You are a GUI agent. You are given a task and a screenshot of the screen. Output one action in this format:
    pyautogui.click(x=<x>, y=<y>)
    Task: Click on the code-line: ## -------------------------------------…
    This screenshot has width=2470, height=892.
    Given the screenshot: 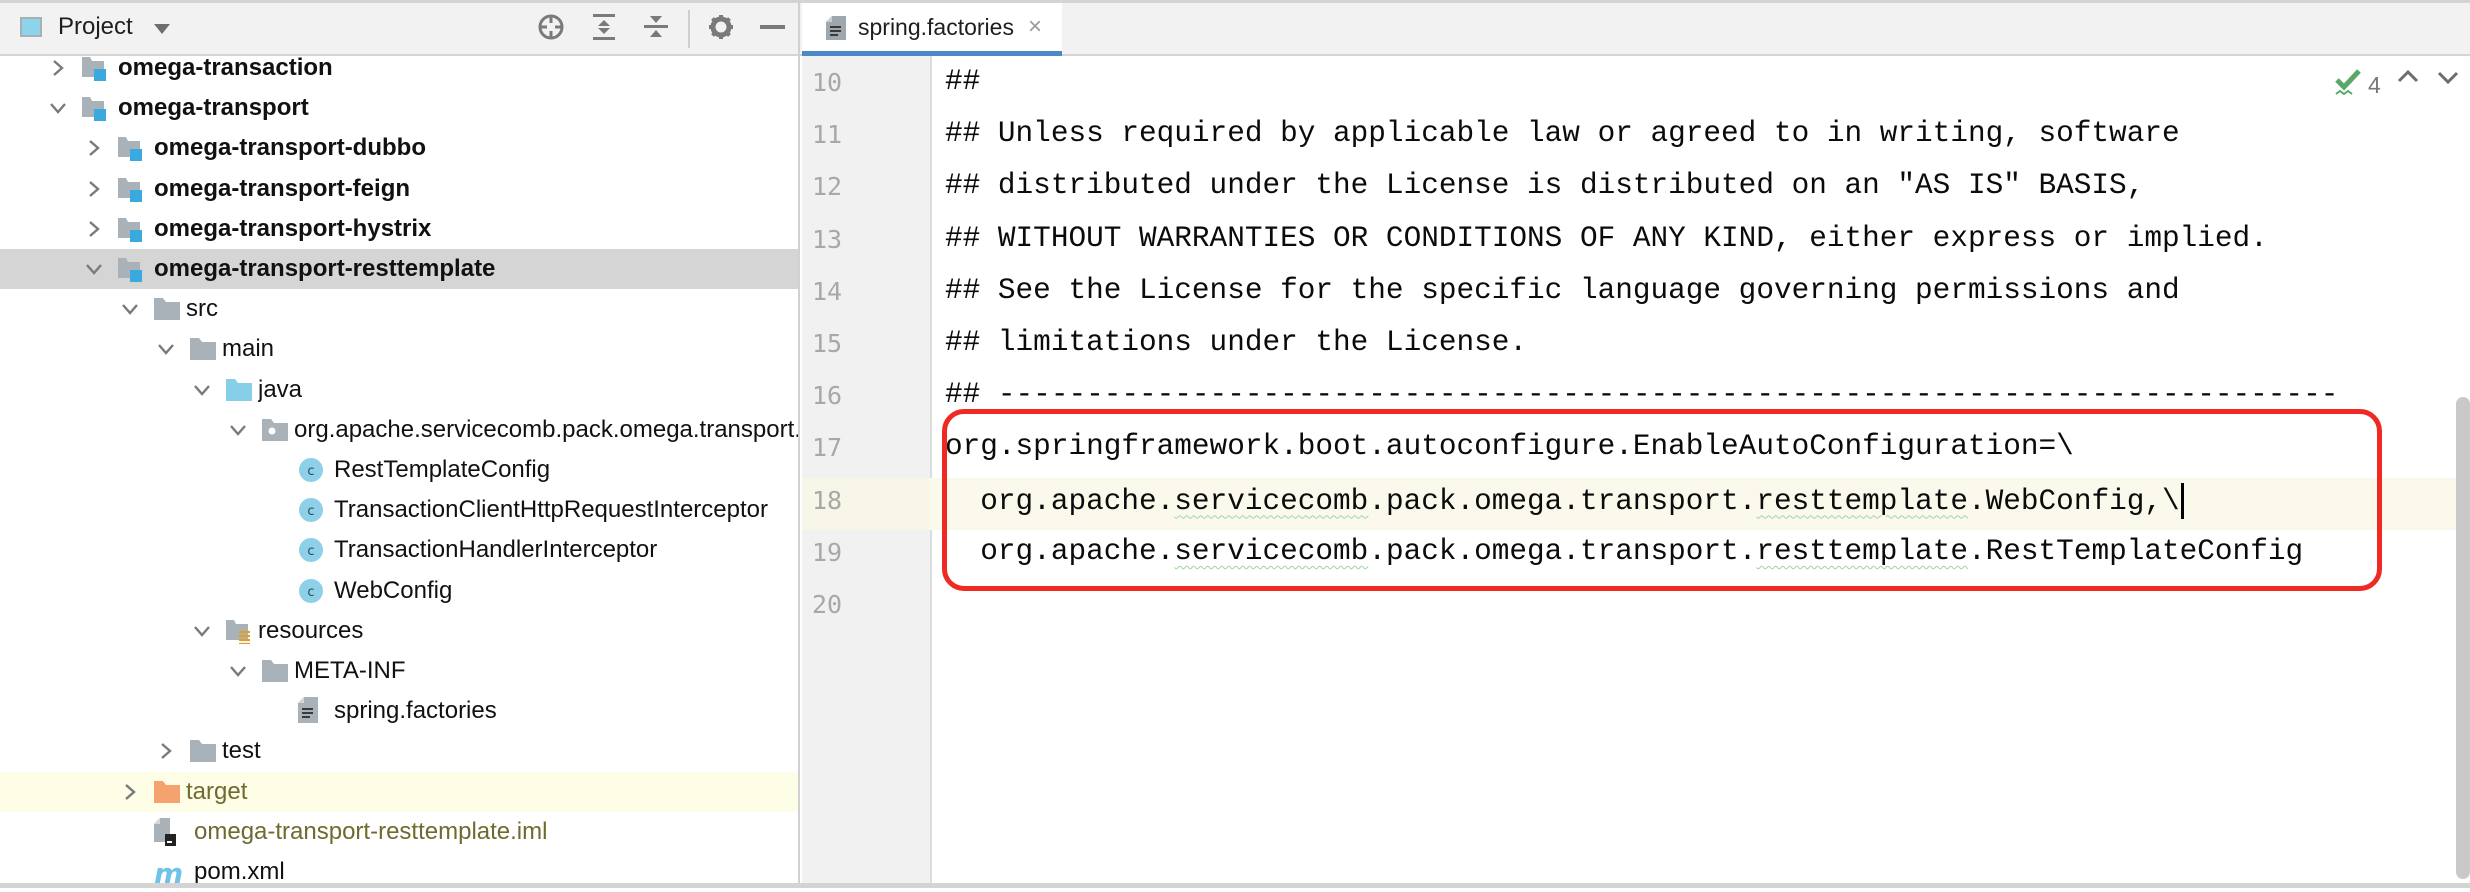 What is the action you would take?
    pyautogui.click(x=1641, y=394)
    